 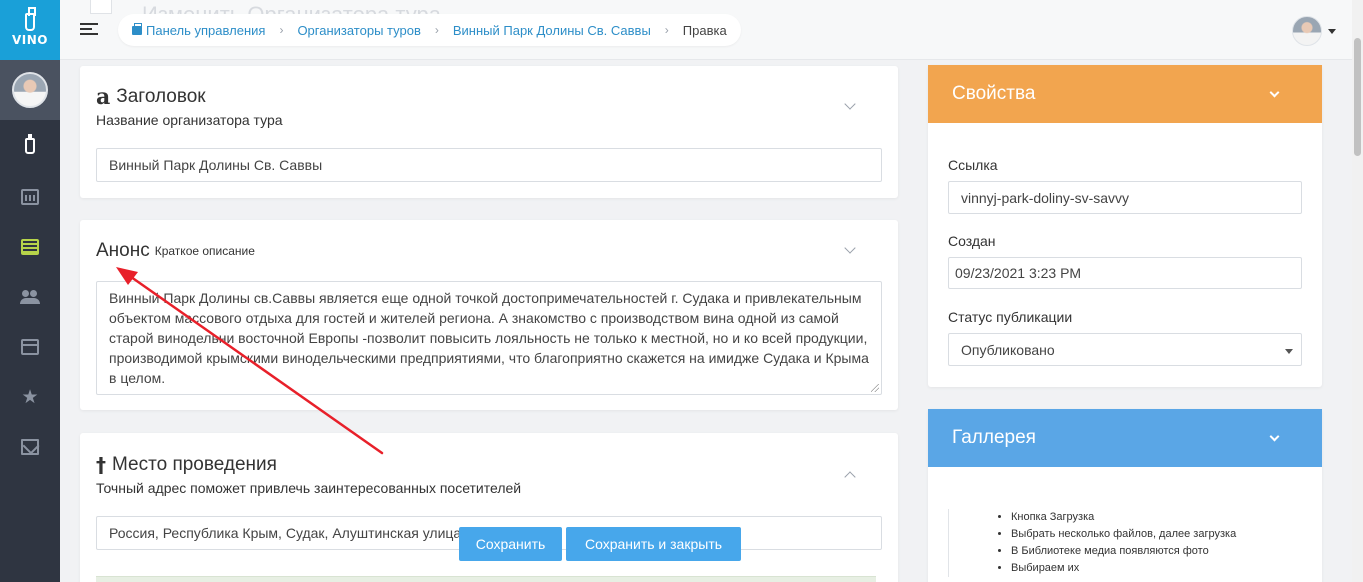 I want to click on status-label: Статус публикации, so click(x=1010, y=317).